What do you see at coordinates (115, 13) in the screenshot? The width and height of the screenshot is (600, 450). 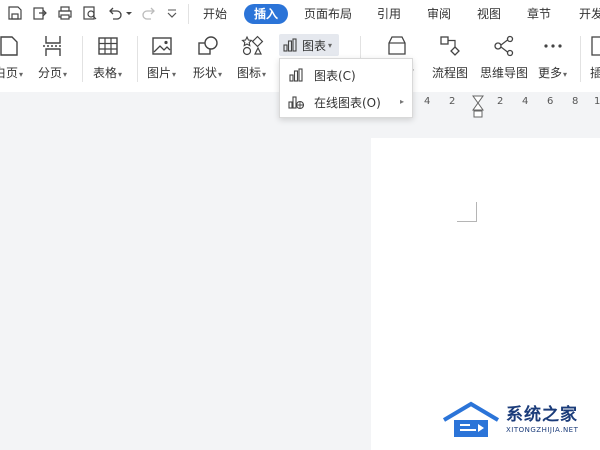 I see `undo-icon` at bounding box center [115, 13].